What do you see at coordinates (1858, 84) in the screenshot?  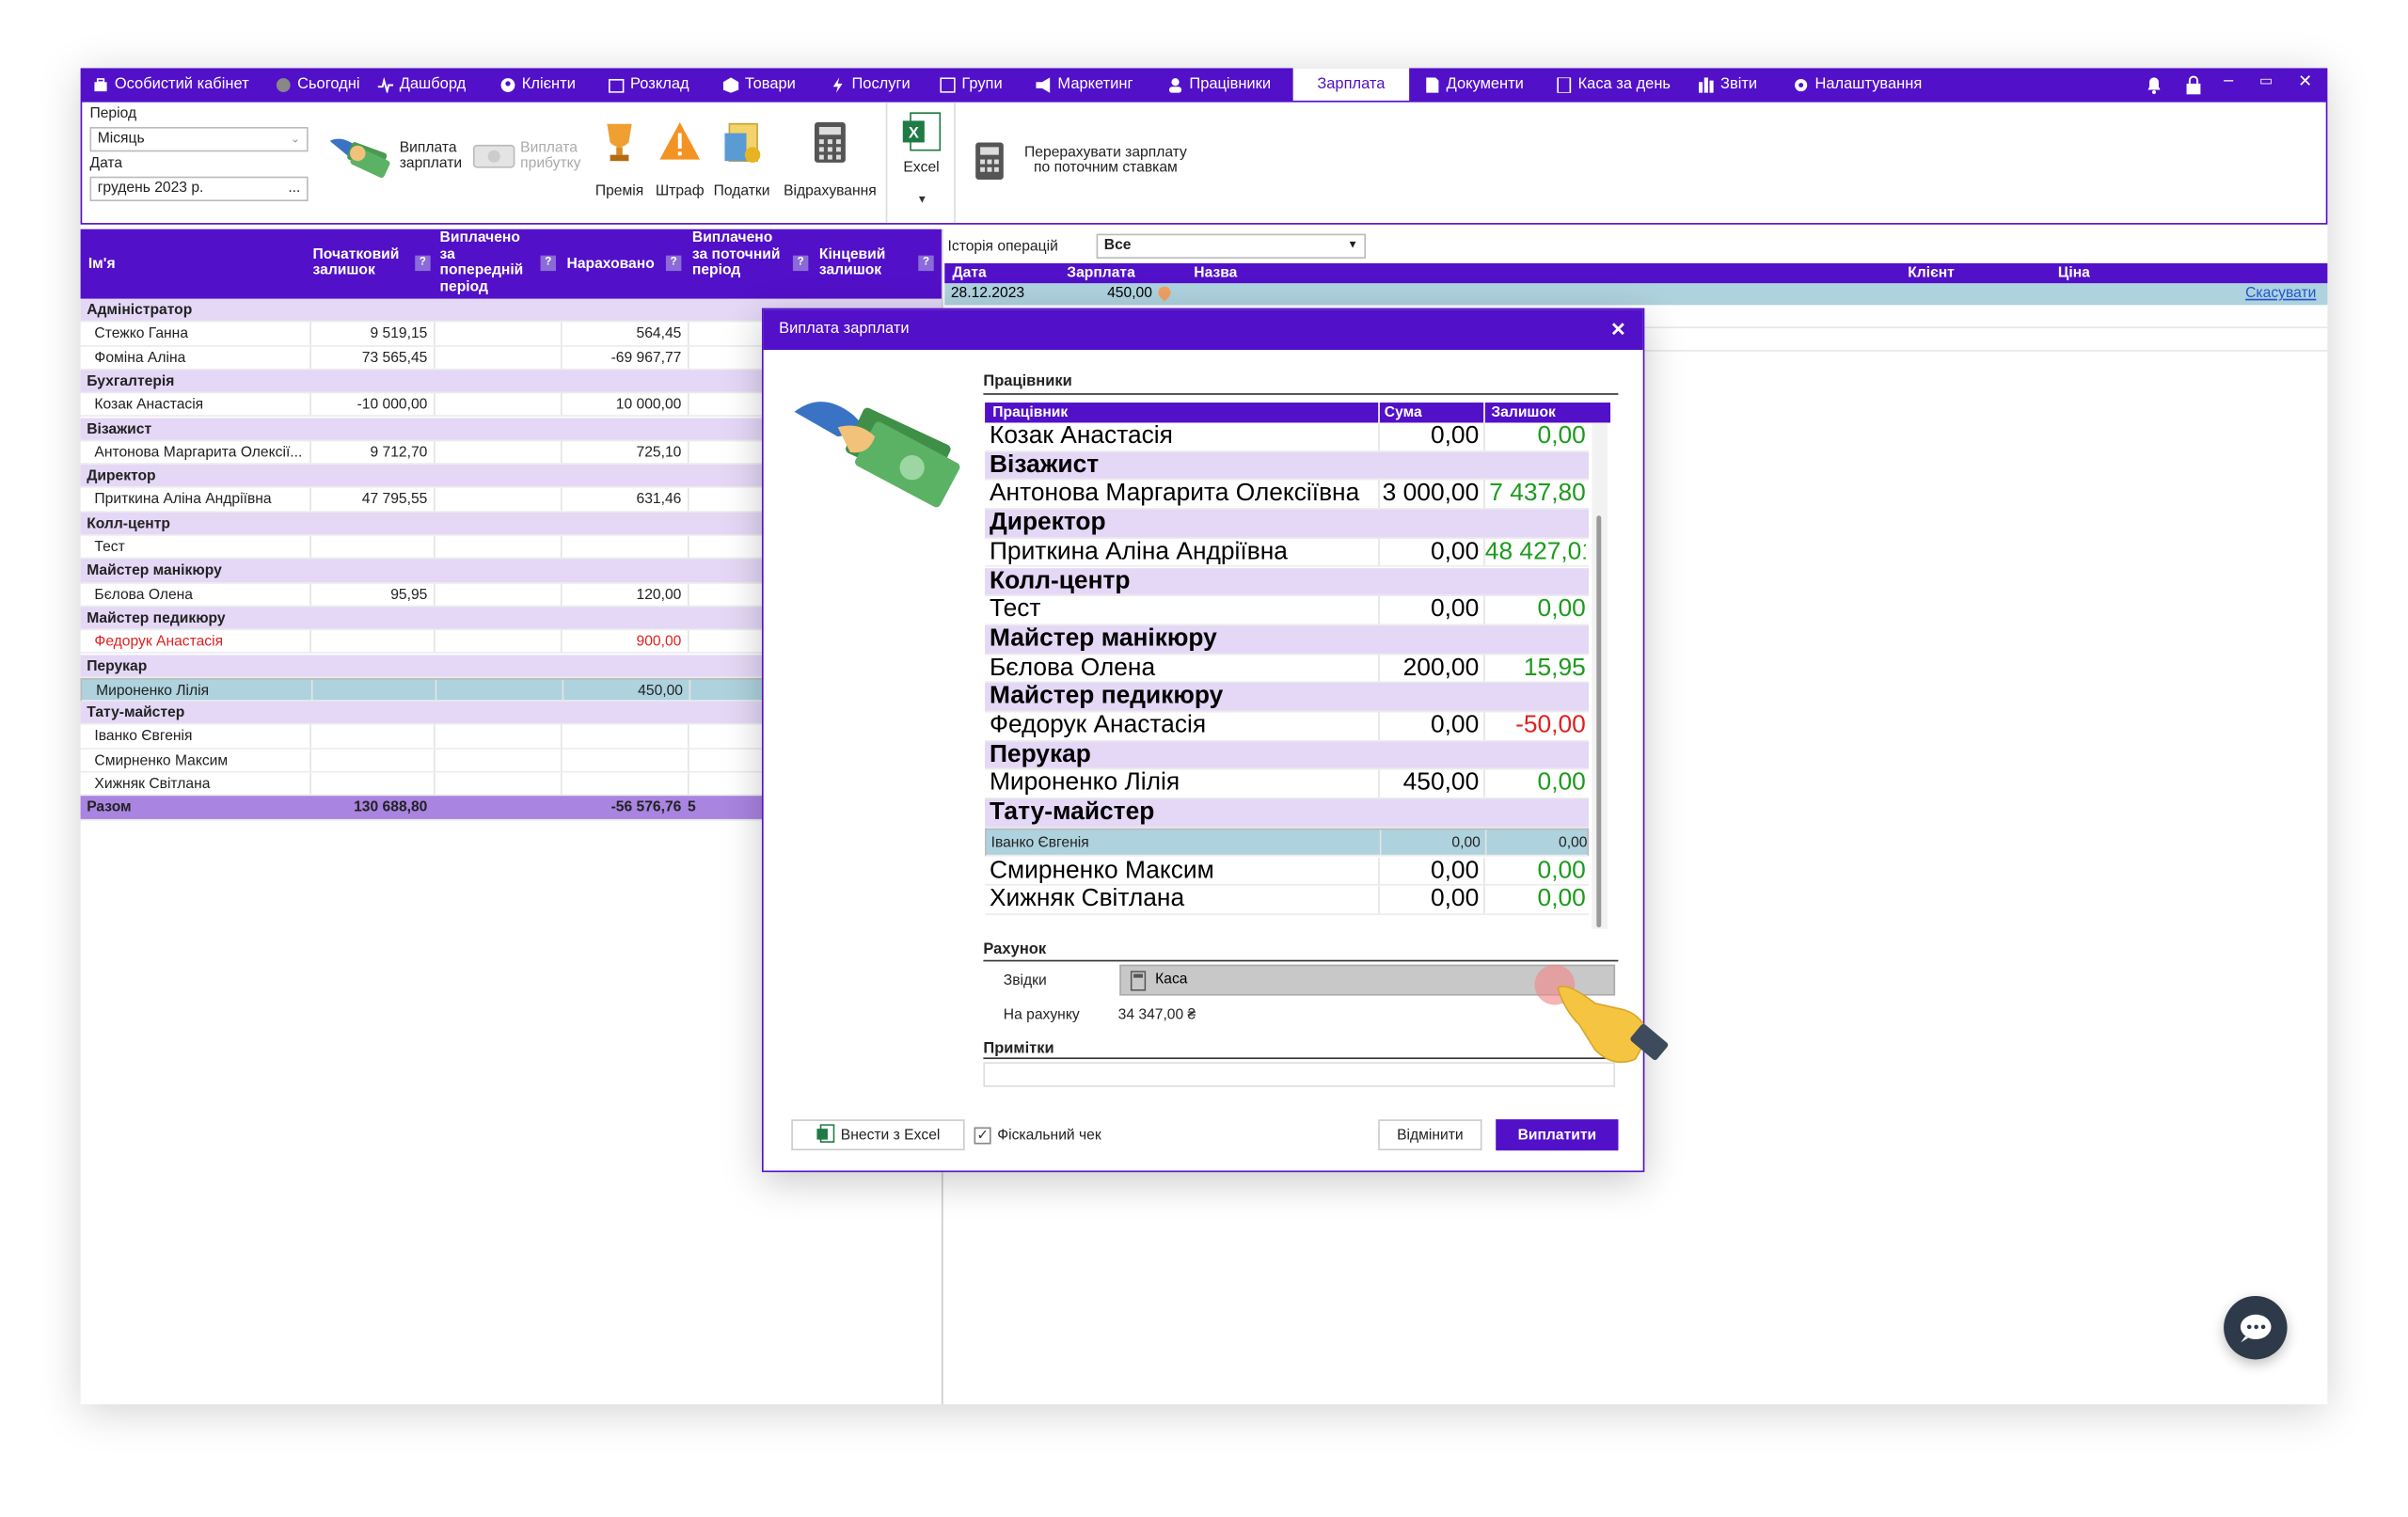 I see `menu-settings: Налаштування` at bounding box center [1858, 84].